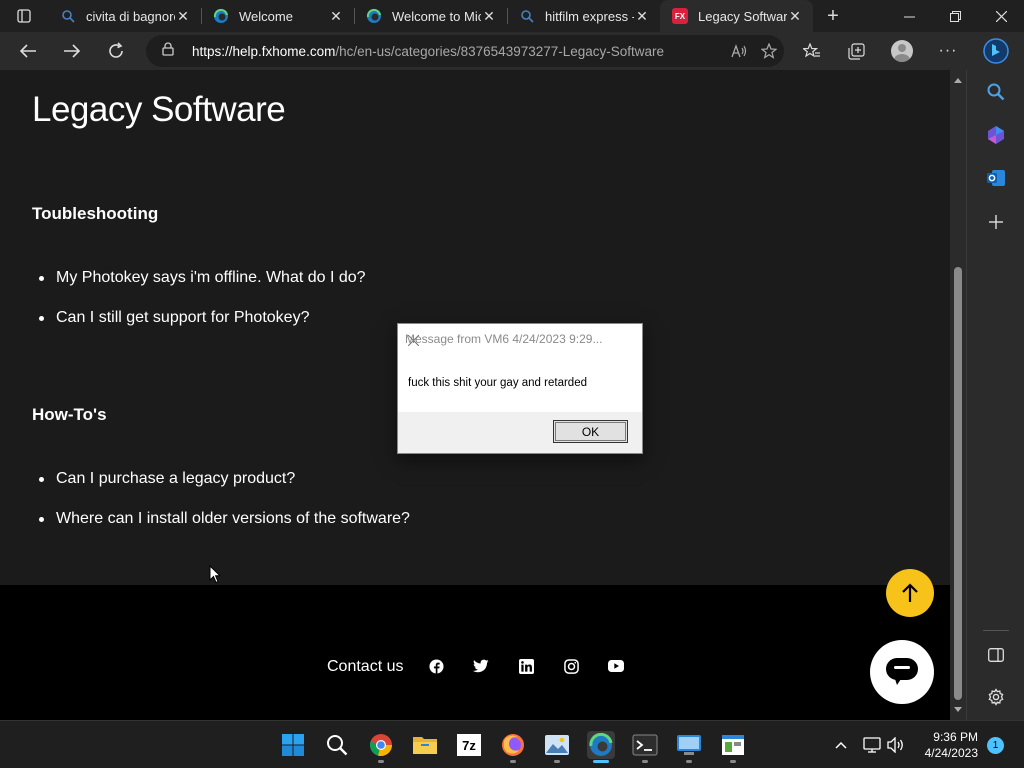  I want to click on collections-button, so click(856, 51).